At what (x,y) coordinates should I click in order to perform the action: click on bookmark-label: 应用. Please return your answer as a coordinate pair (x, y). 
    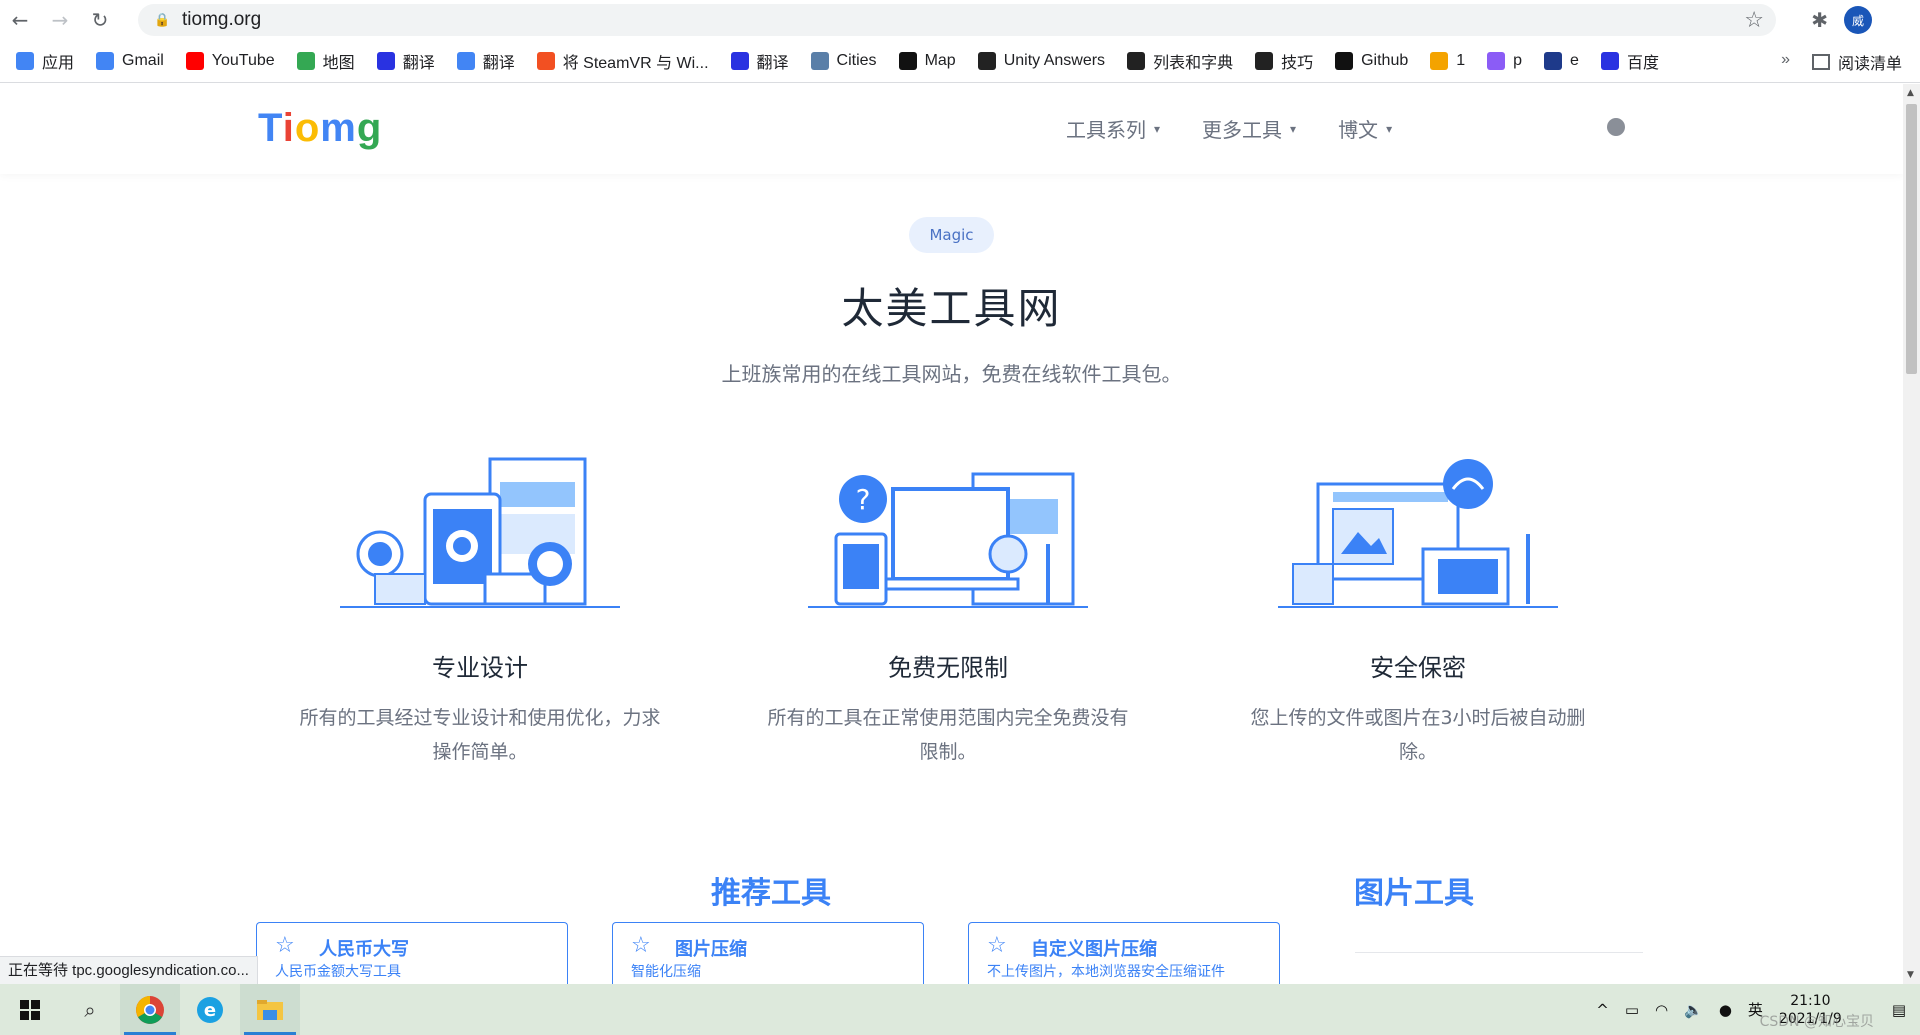
    Looking at the image, I should click on (58, 63).